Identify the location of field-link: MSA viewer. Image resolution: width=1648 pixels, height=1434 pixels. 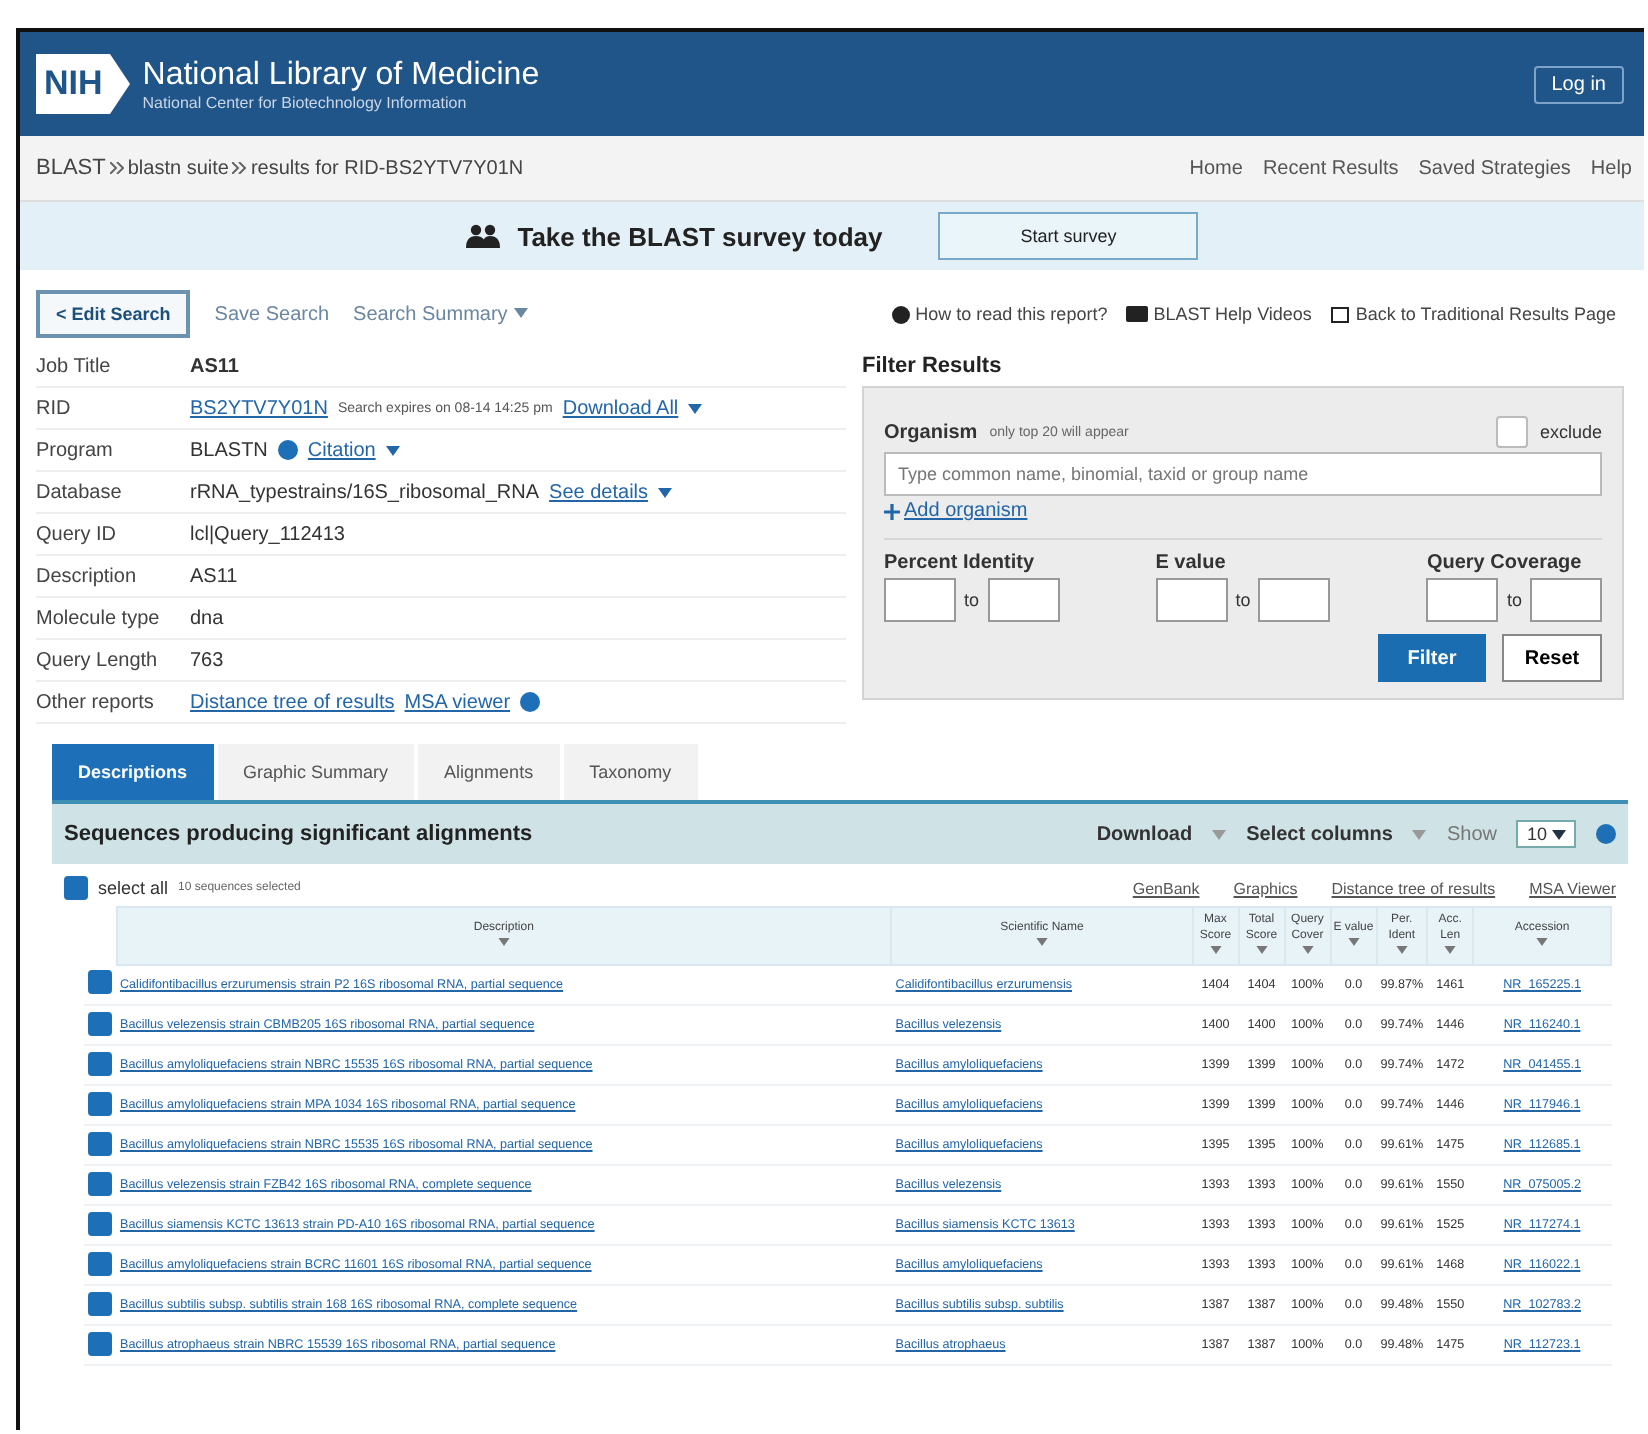
(457, 702).